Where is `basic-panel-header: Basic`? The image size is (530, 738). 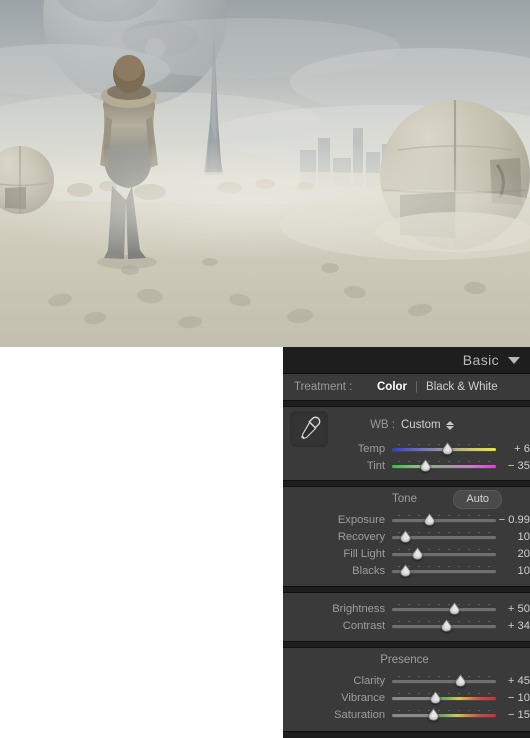
basic-panel-header: Basic is located at coordinates (406, 360).